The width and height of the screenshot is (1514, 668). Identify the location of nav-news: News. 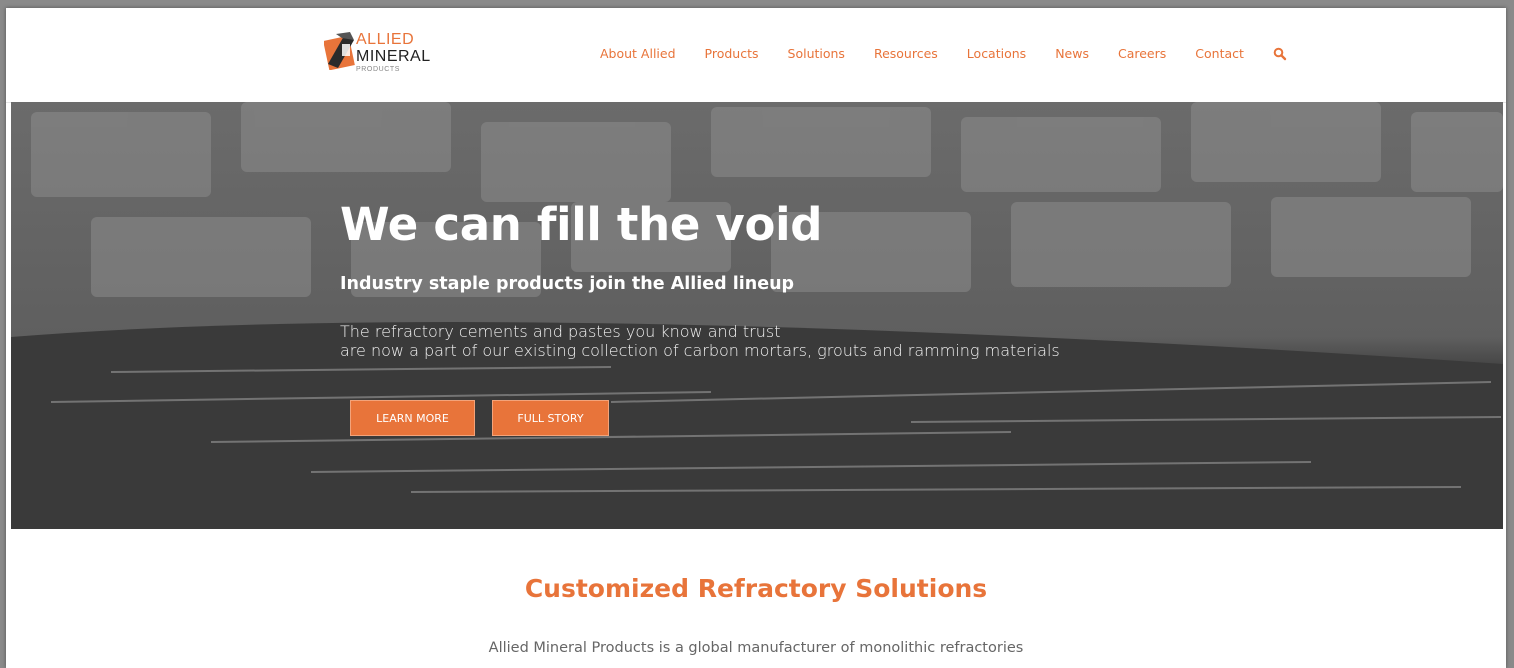
(1072, 53).